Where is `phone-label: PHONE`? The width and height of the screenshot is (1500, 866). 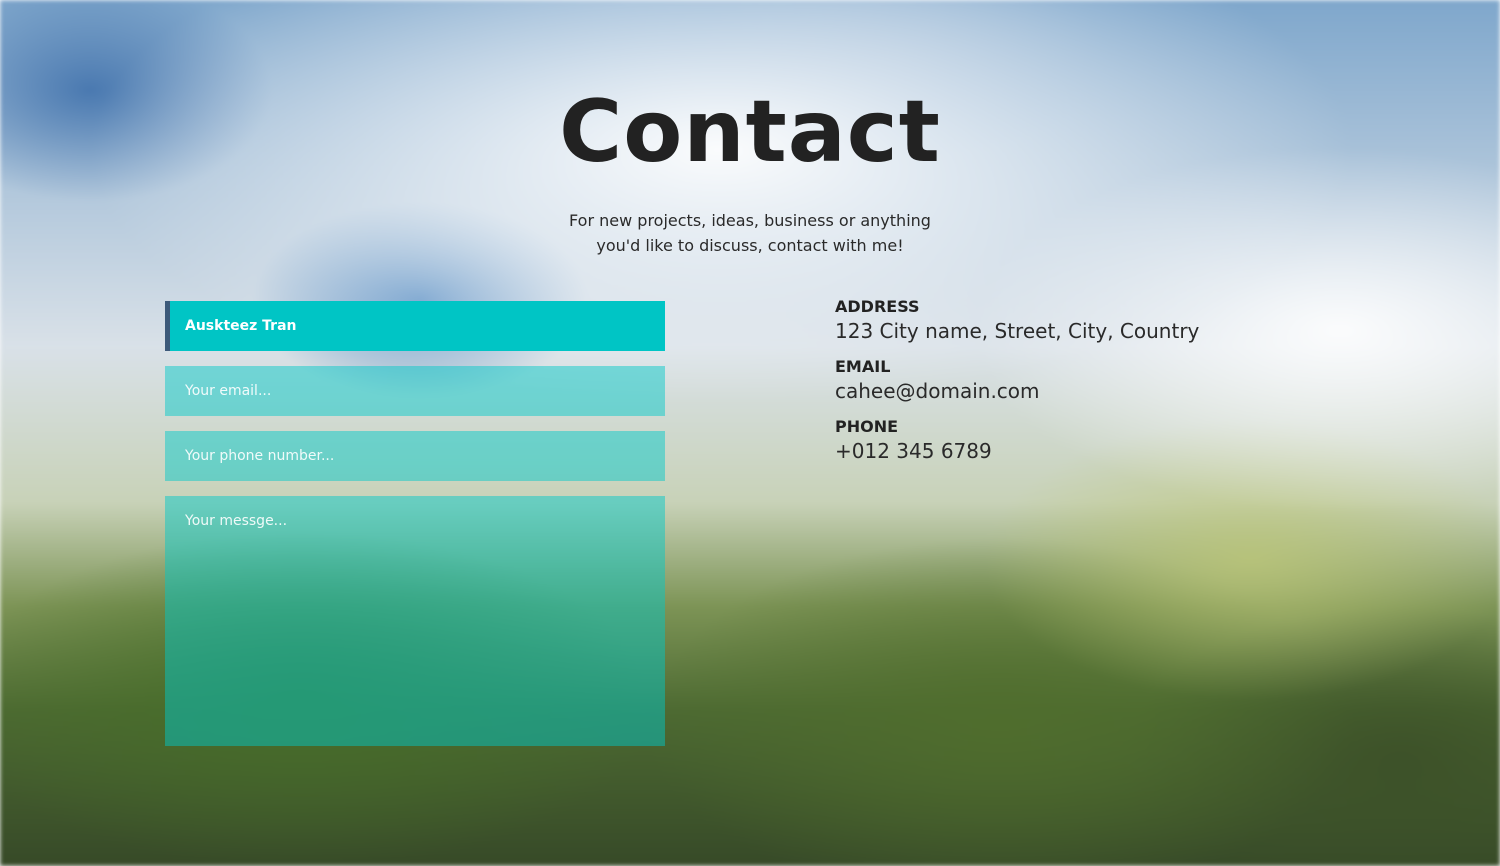
phone-label: PHONE is located at coordinates (867, 426).